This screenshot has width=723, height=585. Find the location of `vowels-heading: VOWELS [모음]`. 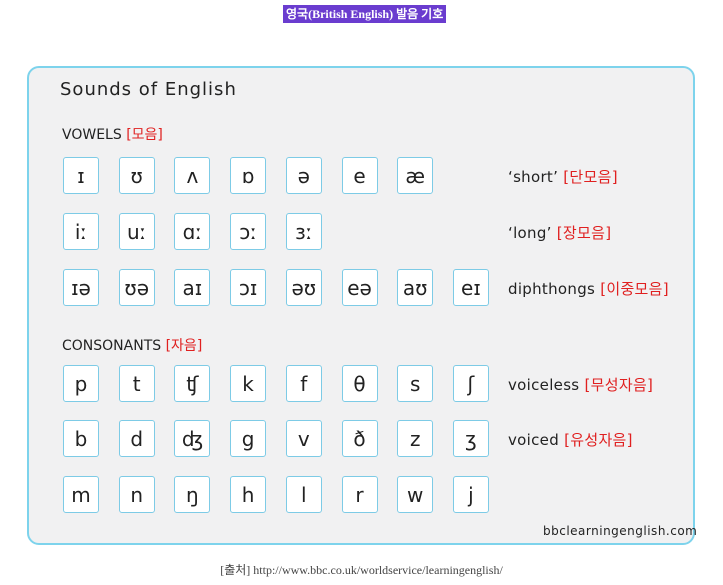

vowels-heading: VOWELS [모음] is located at coordinates (112, 134).